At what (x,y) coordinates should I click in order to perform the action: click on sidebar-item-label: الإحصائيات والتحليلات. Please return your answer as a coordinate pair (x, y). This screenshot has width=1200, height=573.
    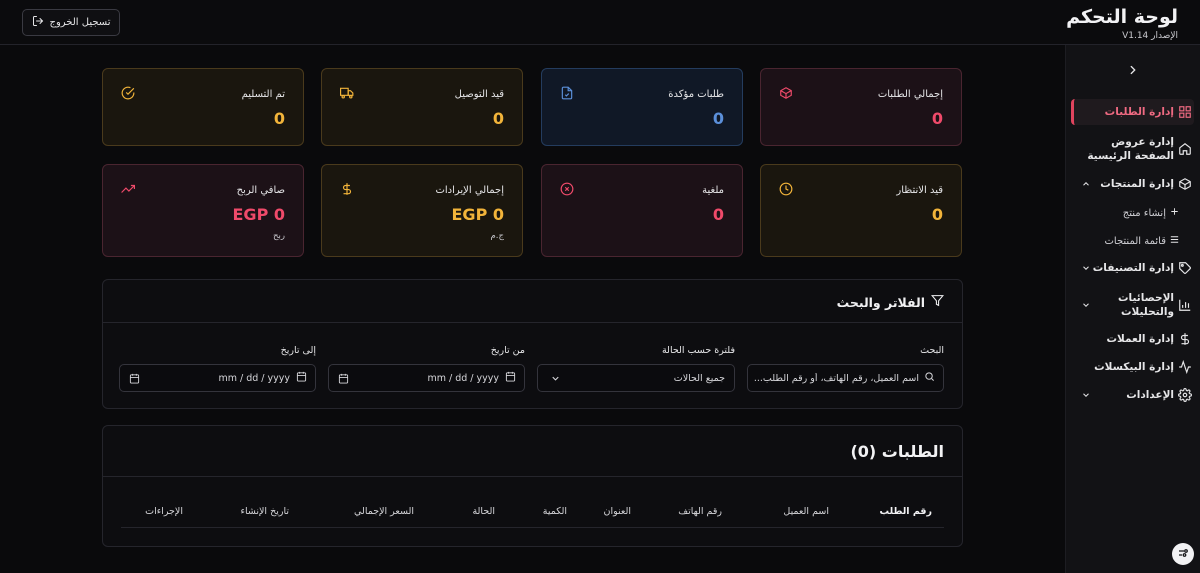
    Looking at the image, I should click on (1146, 305).